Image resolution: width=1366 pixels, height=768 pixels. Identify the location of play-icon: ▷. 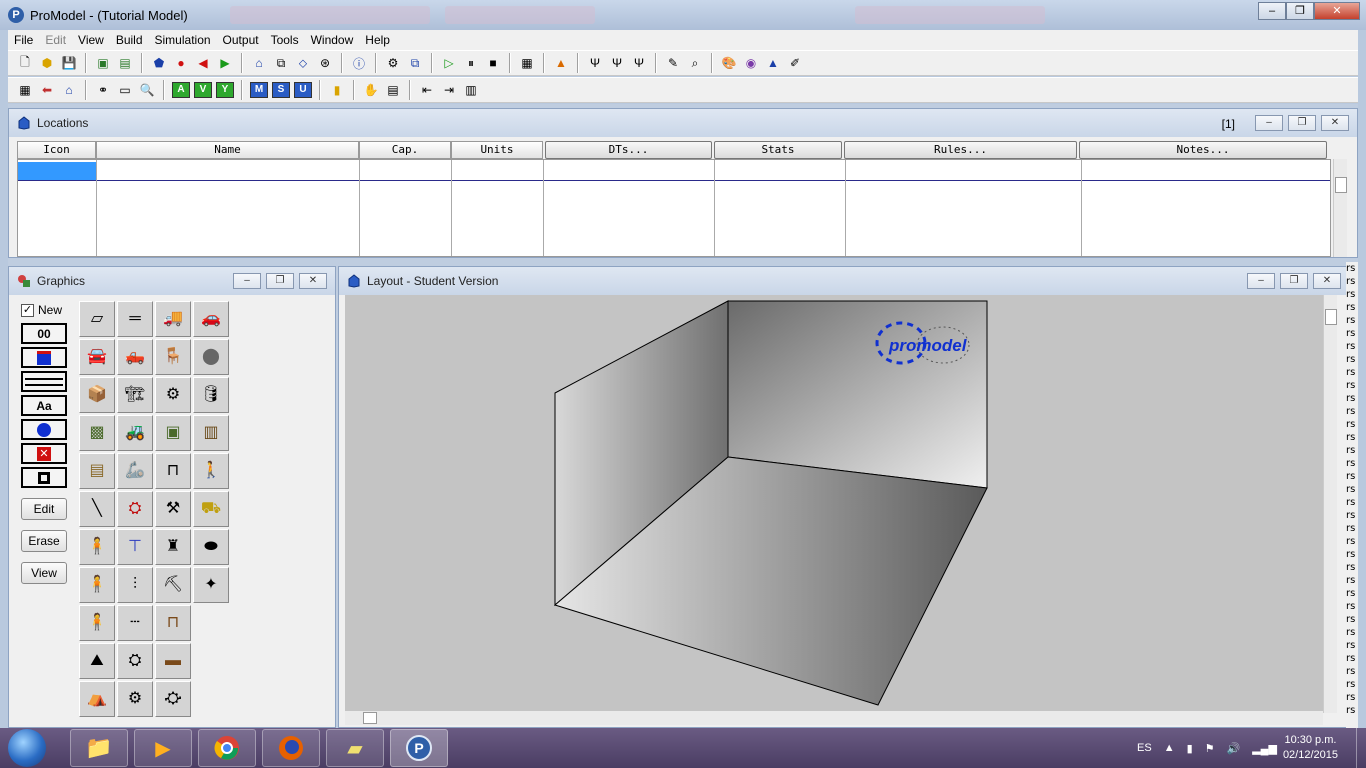
(449, 63).